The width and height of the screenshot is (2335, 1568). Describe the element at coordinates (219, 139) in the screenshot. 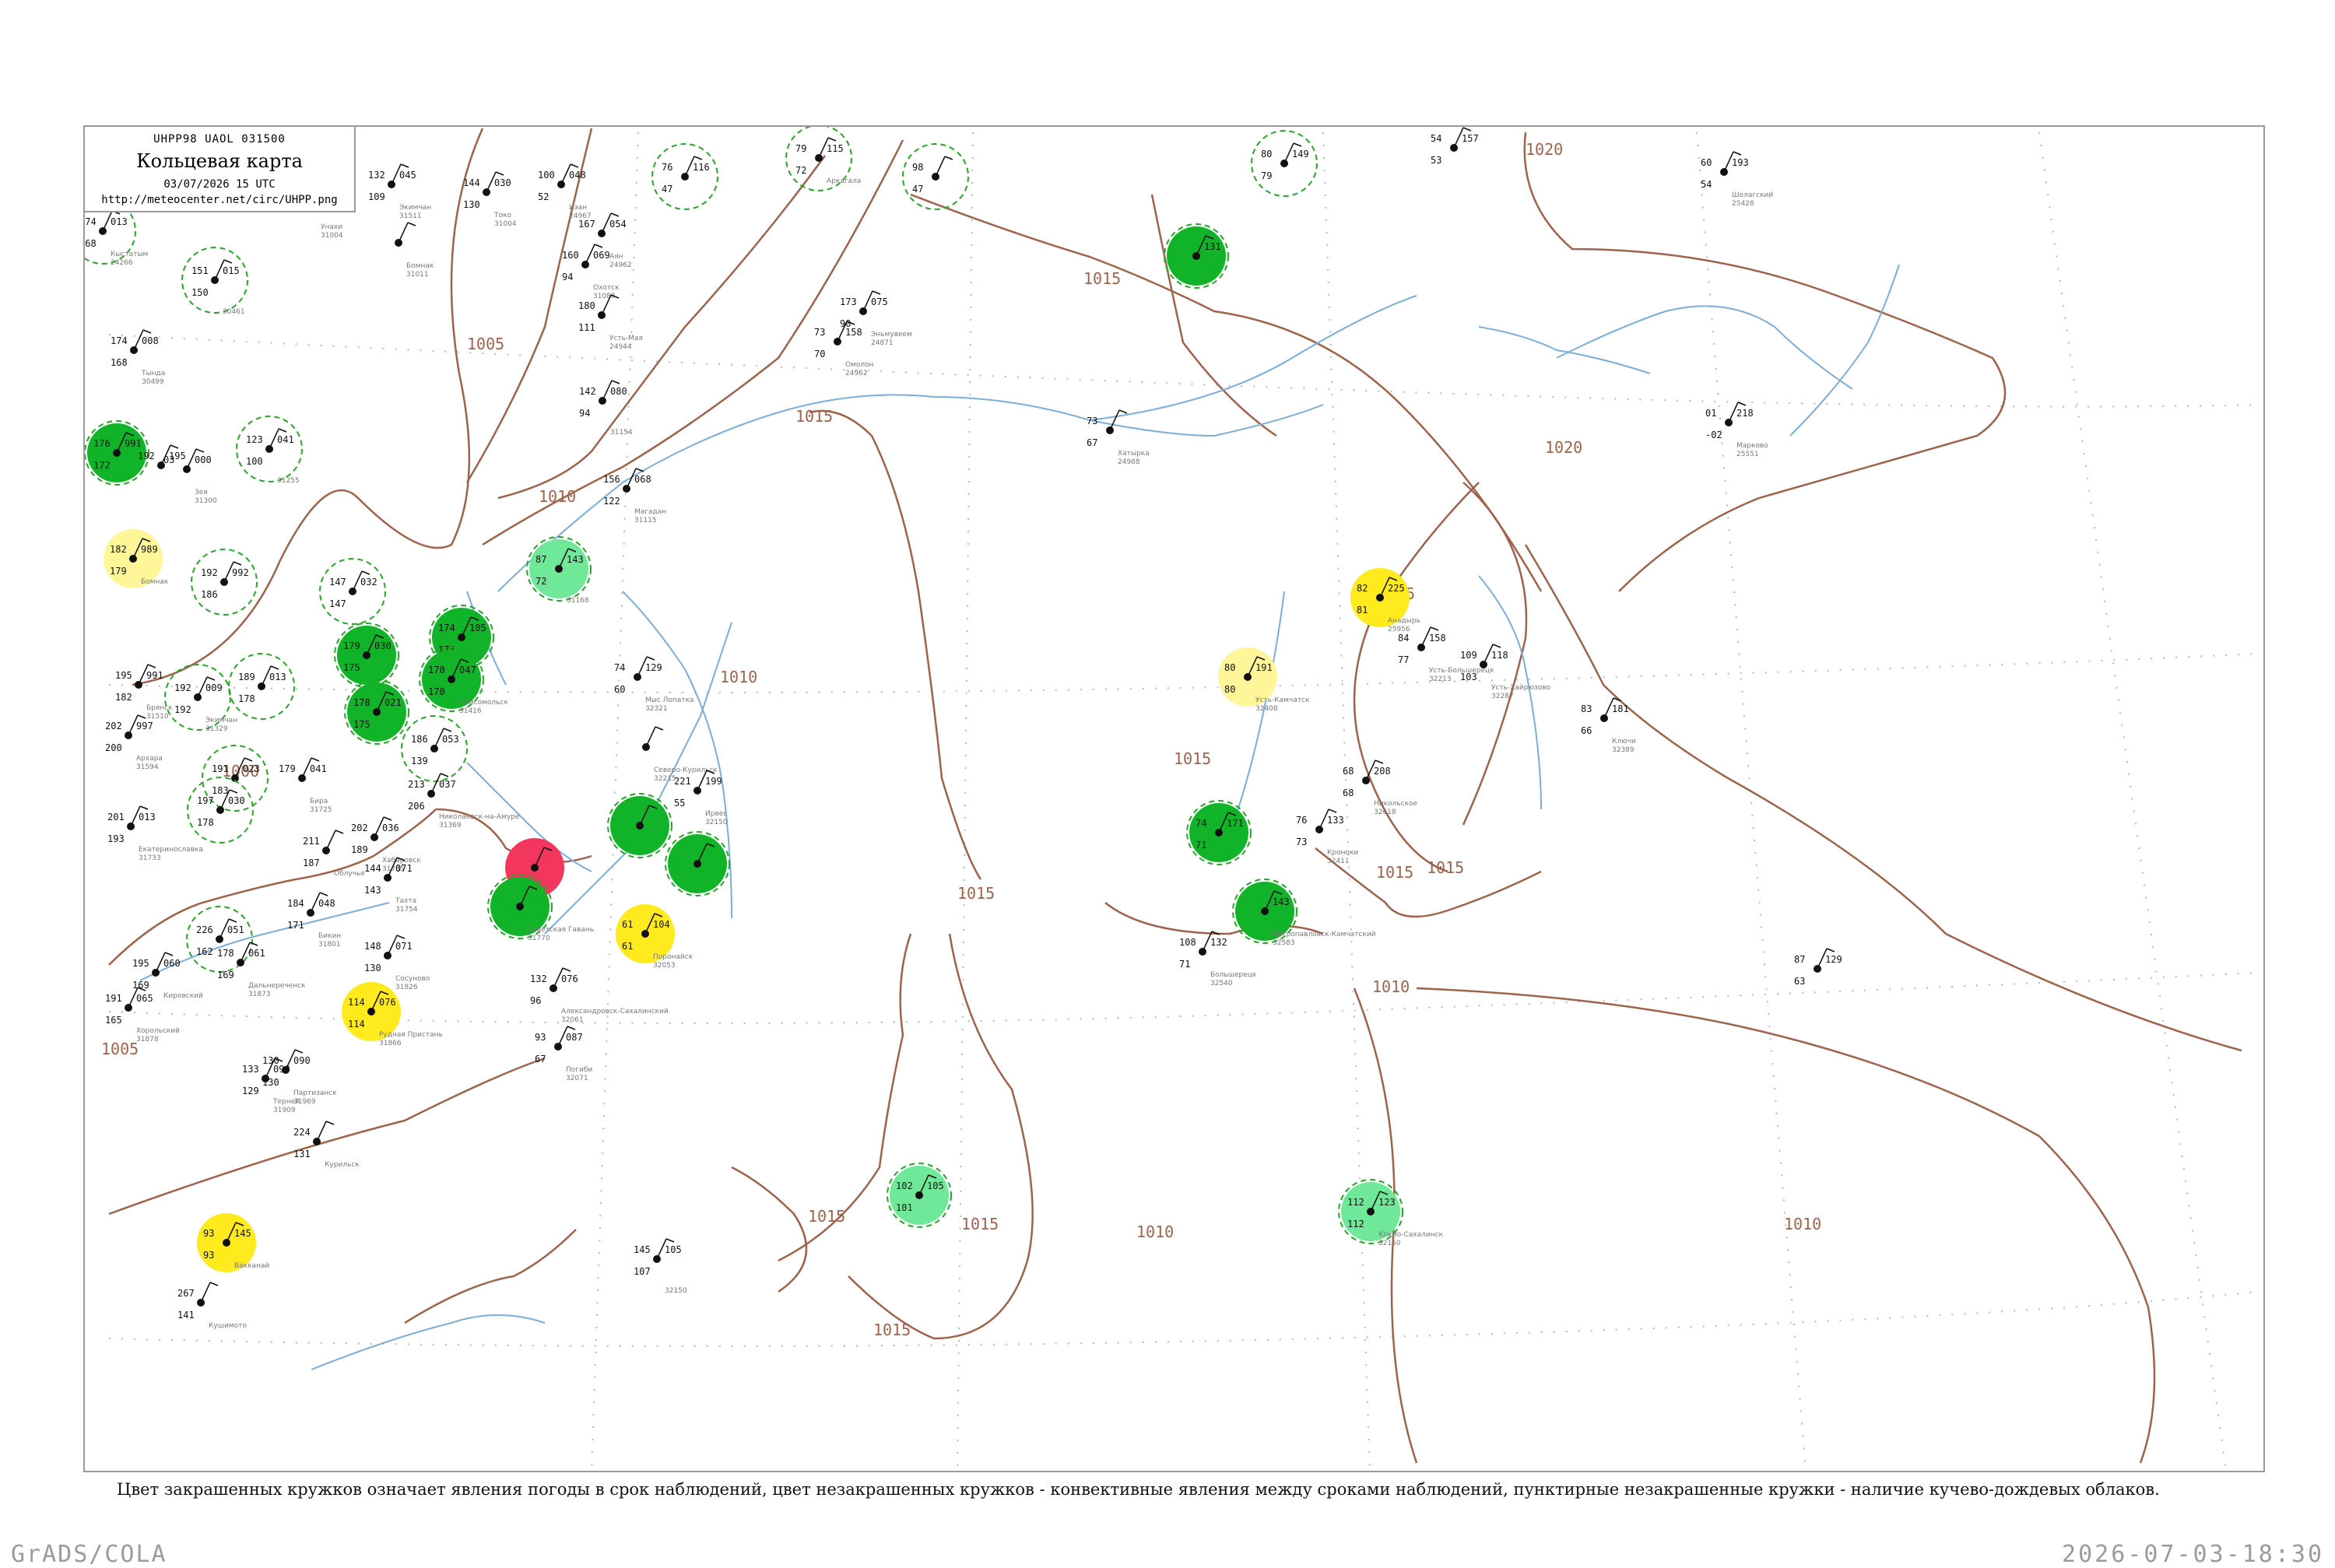

I see `bulletin-code: UHPP98 UAOL 031500` at that location.